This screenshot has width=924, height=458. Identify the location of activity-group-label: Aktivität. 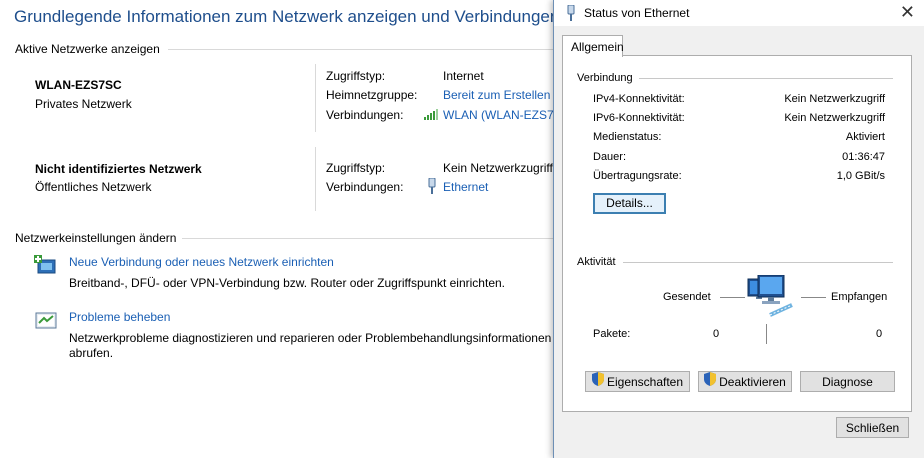
(596, 262).